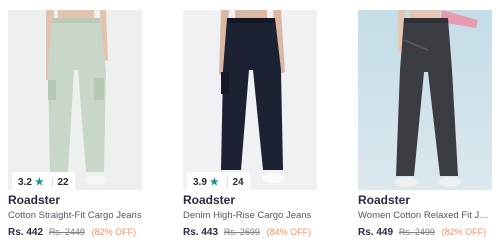  What do you see at coordinates (425, 215) in the screenshot?
I see `product-name: Women Cotton Relaxed Fit Jeans` at bounding box center [425, 215].